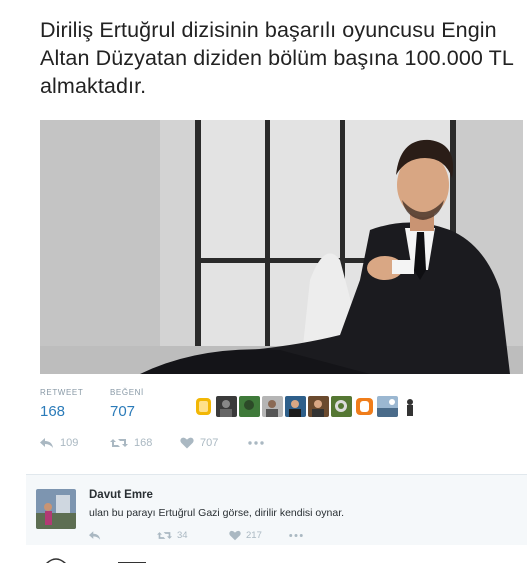 Image resolution: width=527 pixels, height=563 pixels. Describe the element at coordinates (209, 443) in the screenshot. I see `like-count: 707` at that location.